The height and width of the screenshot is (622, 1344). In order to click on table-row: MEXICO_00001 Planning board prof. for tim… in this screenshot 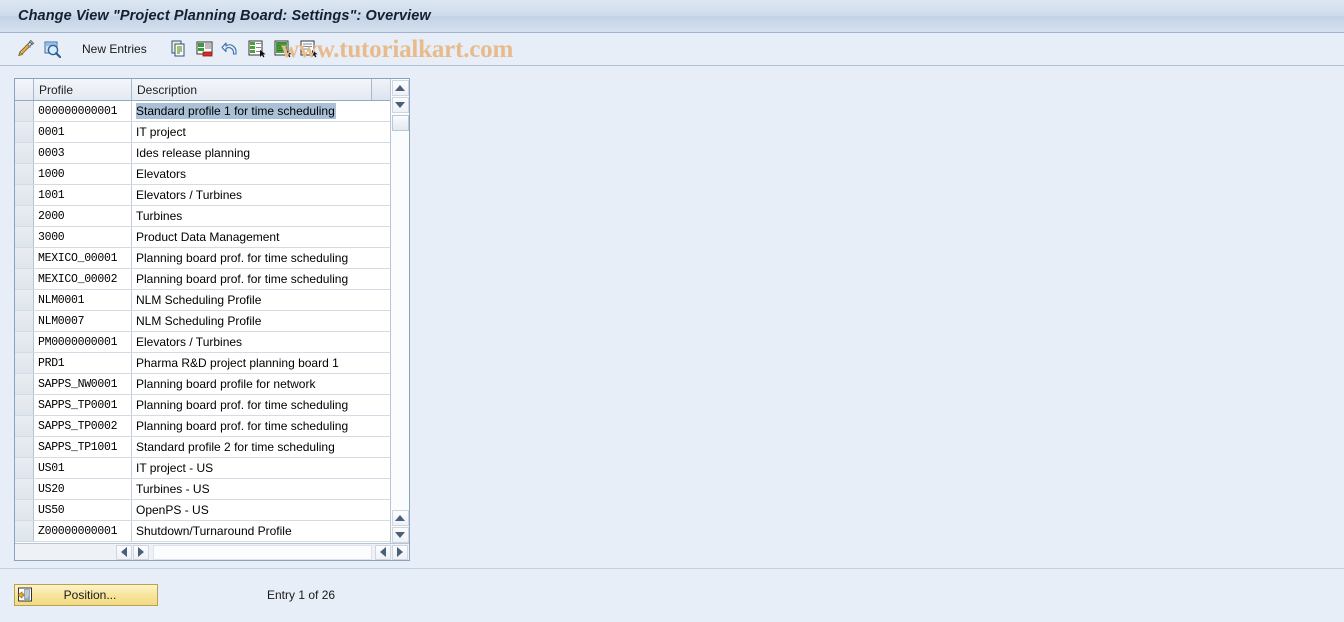, I will do `click(202, 258)`.